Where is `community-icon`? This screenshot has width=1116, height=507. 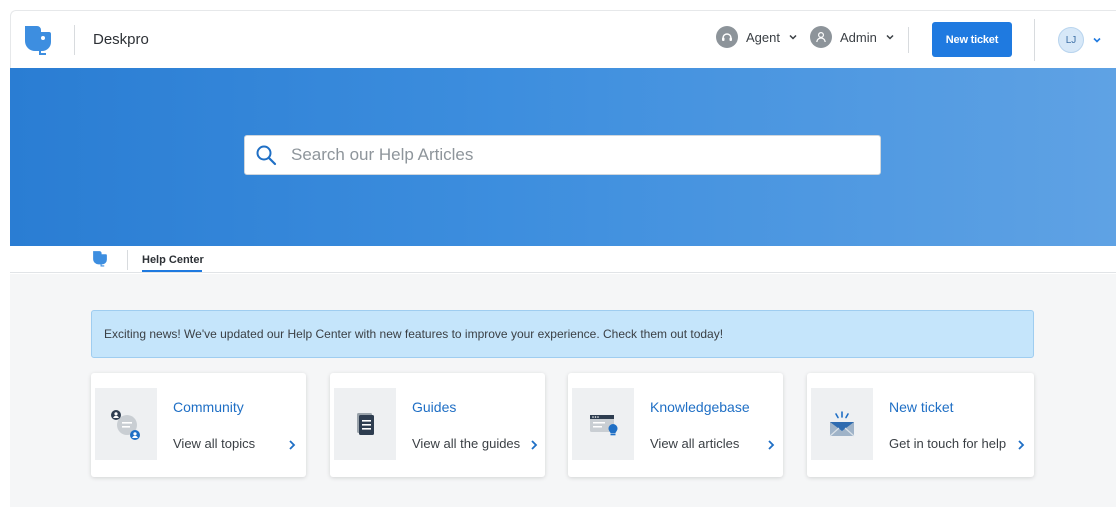
community-icon is located at coordinates (125, 425).